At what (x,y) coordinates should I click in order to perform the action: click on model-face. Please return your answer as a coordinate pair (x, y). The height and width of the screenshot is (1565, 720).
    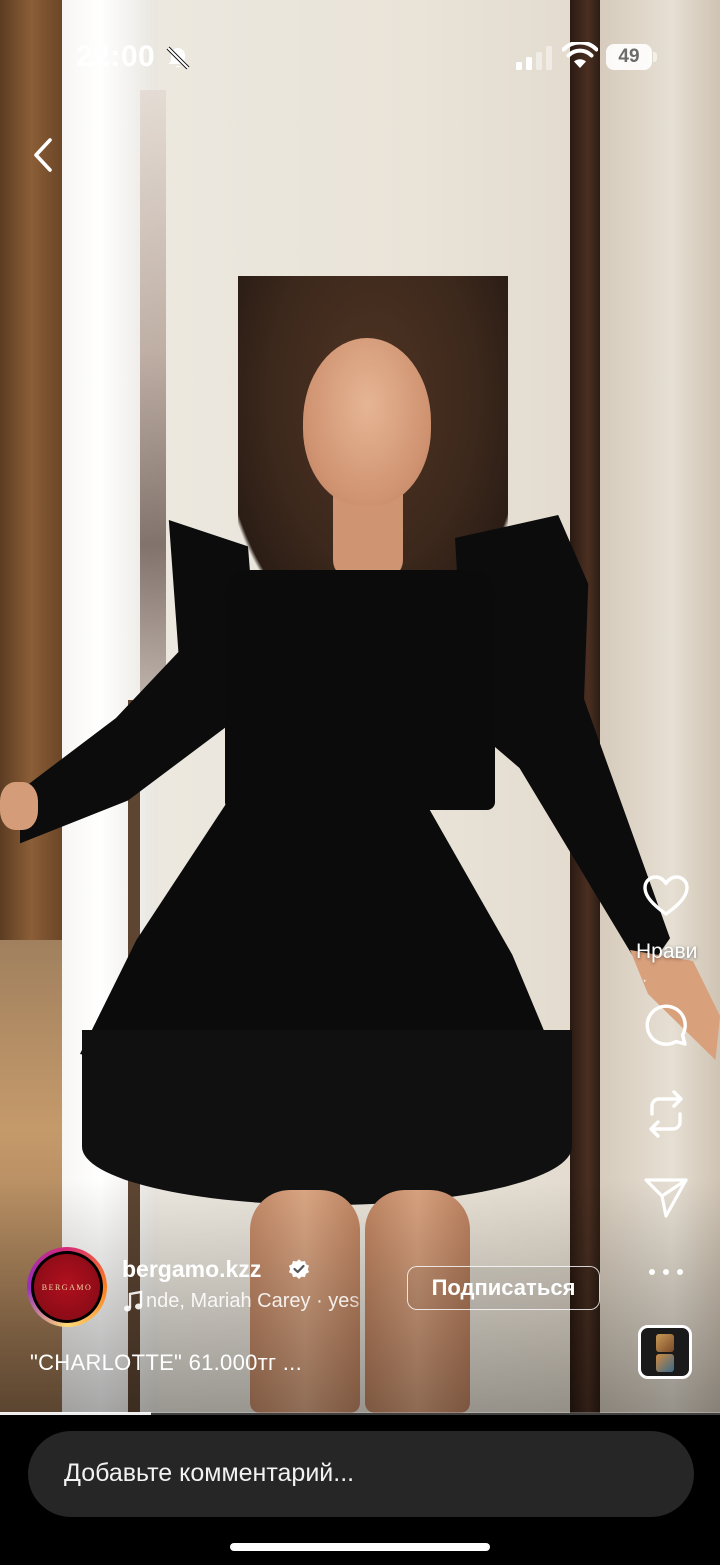
    Looking at the image, I should click on (367, 422).